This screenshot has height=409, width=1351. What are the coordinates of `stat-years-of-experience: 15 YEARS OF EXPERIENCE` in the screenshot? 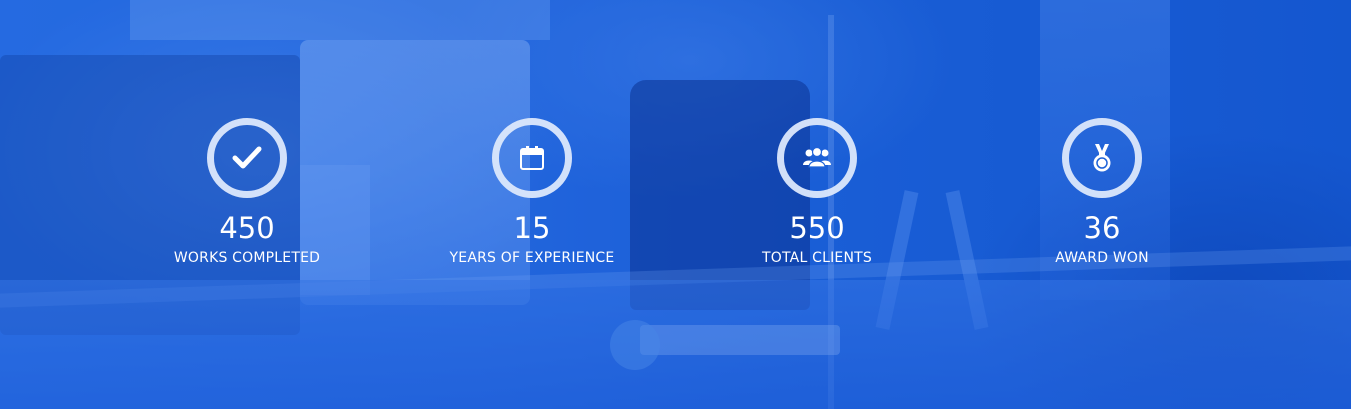 It's located at (532, 192).